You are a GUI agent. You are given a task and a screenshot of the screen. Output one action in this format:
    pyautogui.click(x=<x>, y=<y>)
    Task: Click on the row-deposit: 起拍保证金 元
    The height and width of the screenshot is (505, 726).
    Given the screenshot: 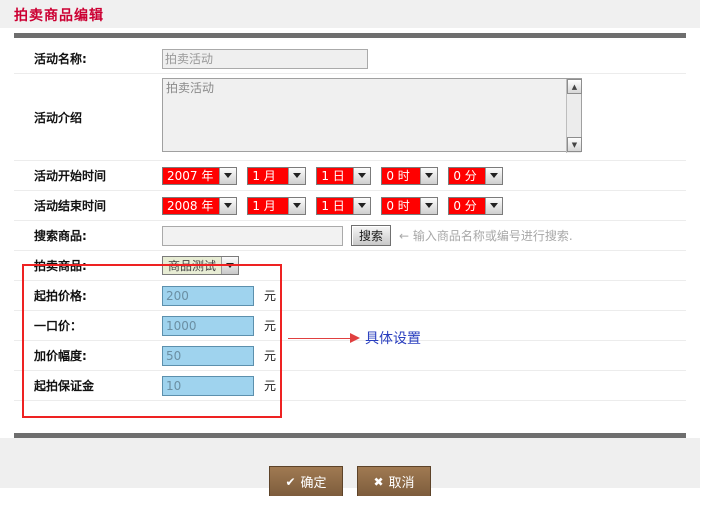 What is the action you would take?
    pyautogui.click(x=350, y=386)
    